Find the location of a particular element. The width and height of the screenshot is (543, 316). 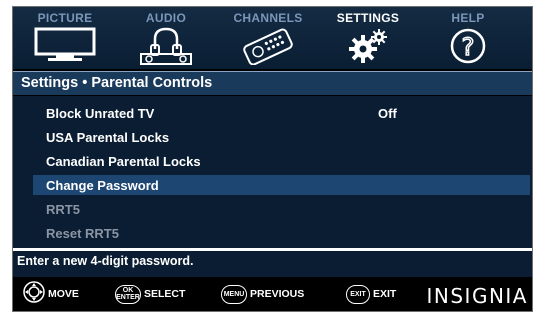

question-icon: ? is located at coordinates (468, 48).